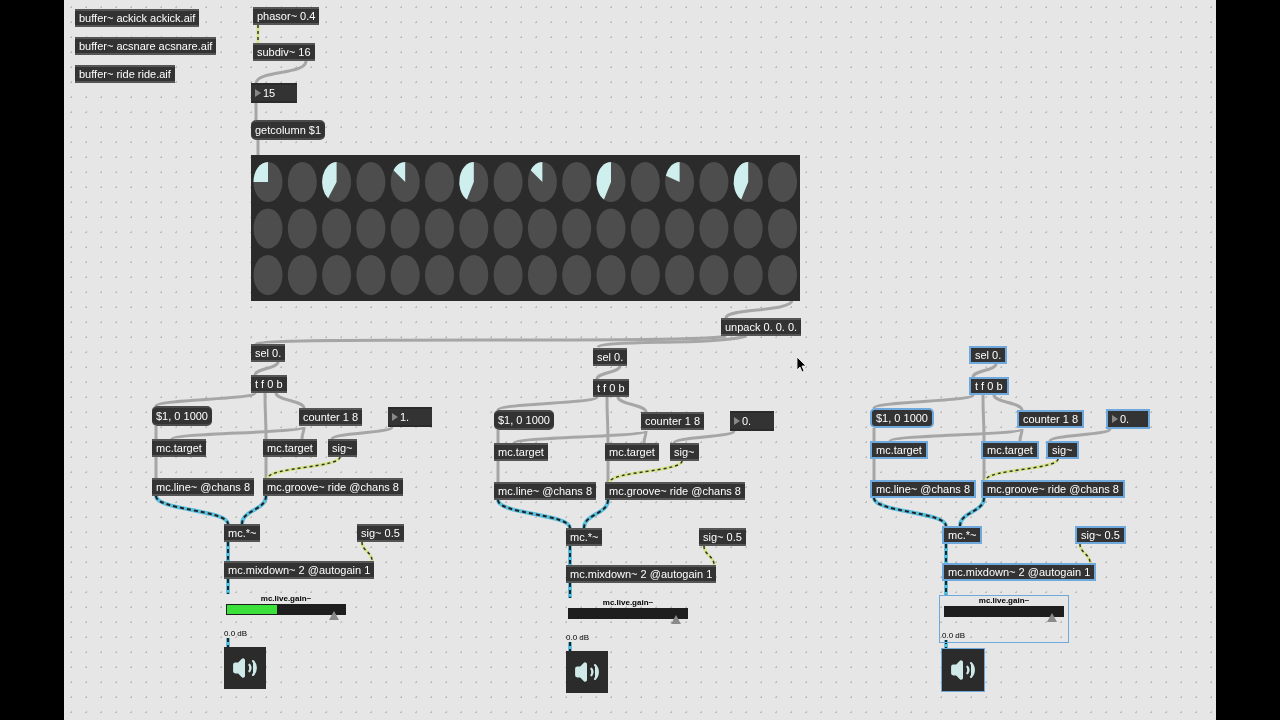 The height and width of the screenshot is (720, 1280). I want to click on message-box: getcolumn $1, so click(288, 130).